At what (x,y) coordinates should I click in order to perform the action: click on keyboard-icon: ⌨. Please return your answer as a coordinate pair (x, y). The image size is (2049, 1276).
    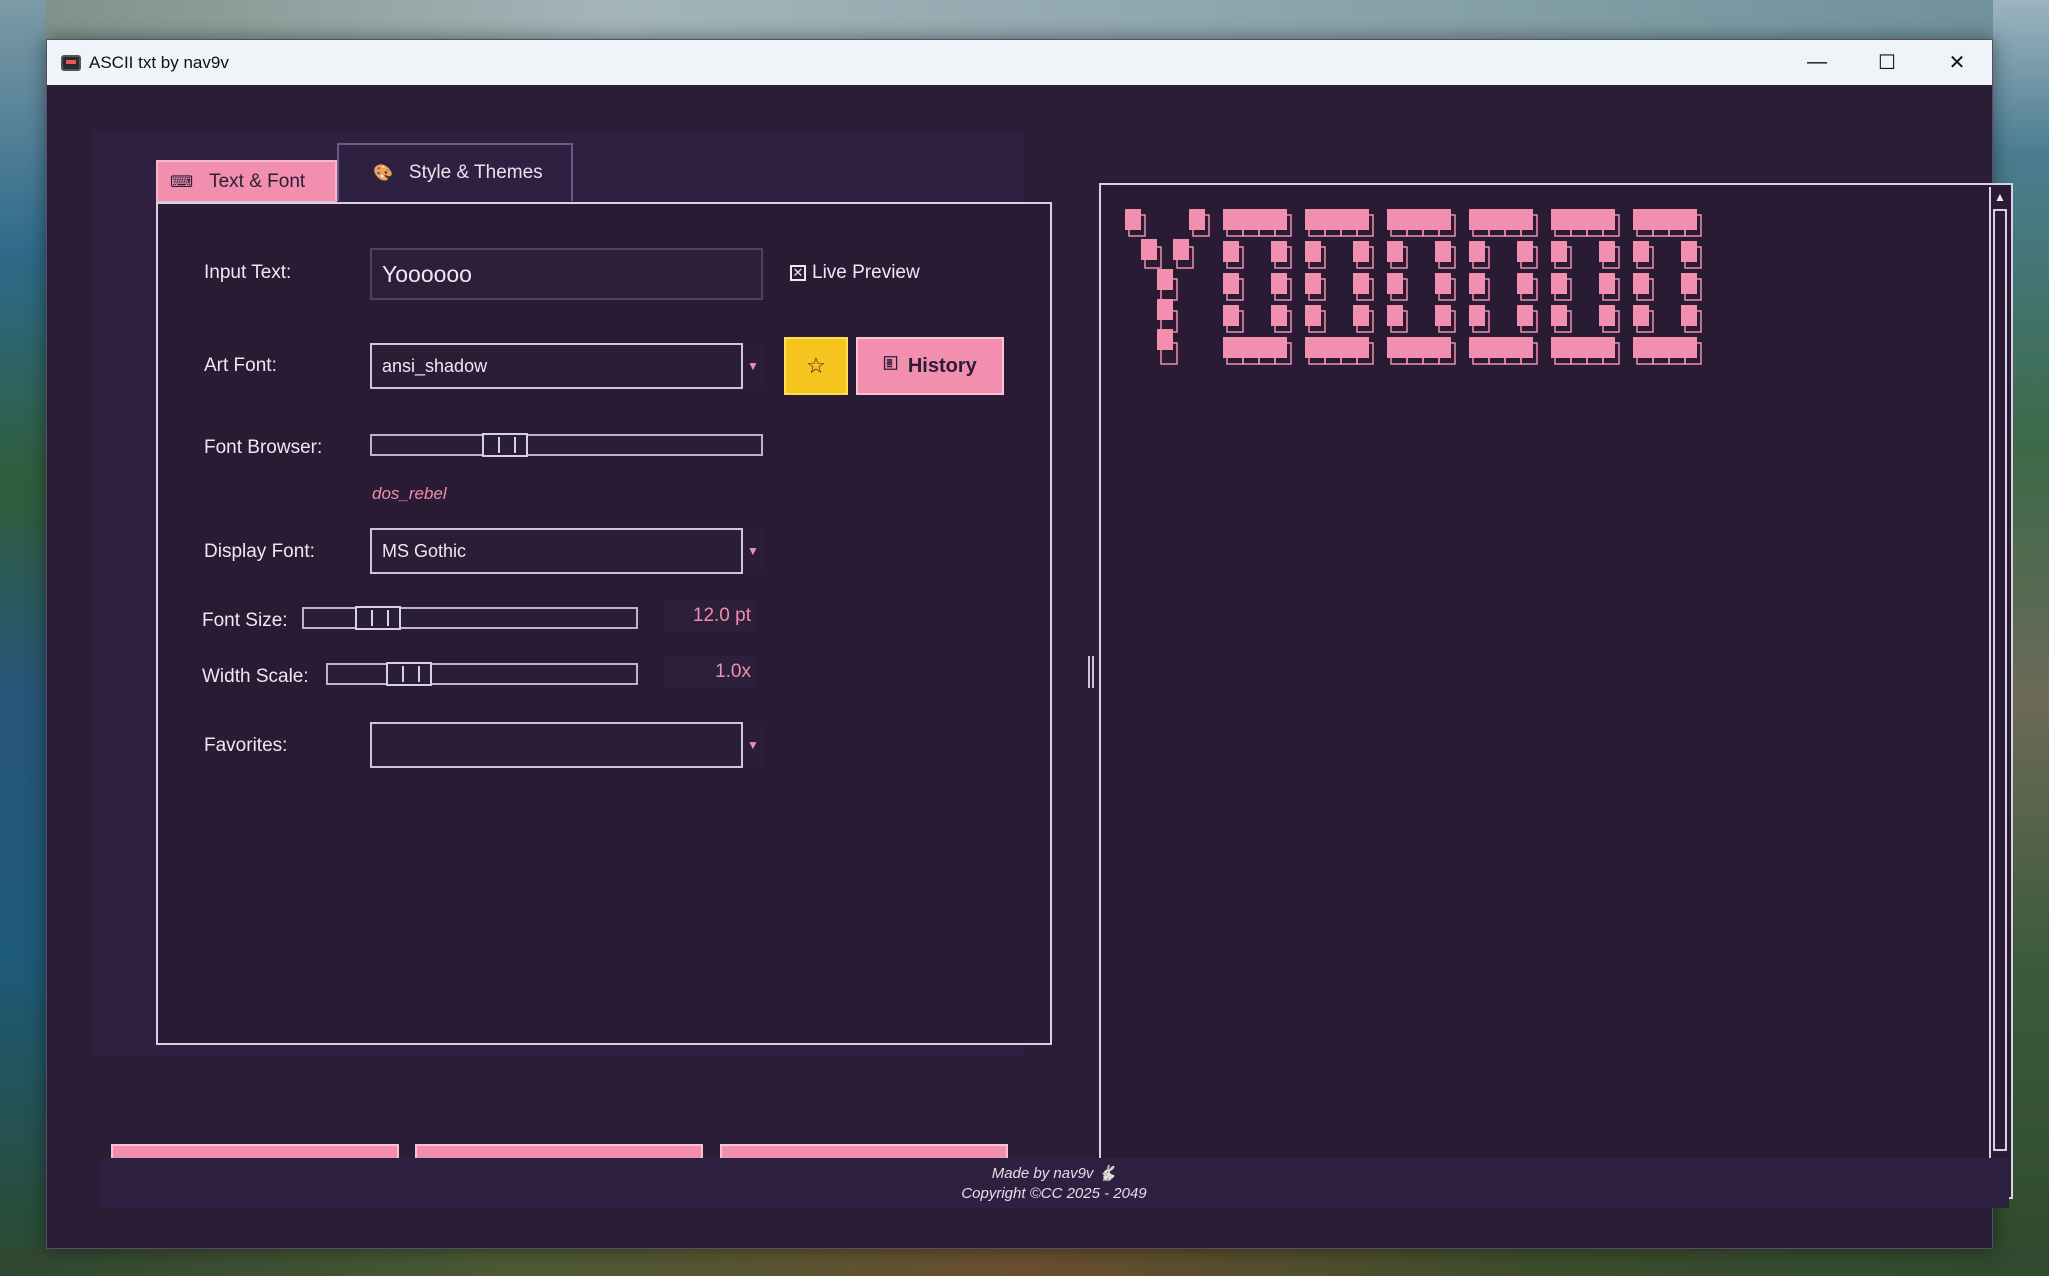
    Looking at the image, I should click on (182, 182).